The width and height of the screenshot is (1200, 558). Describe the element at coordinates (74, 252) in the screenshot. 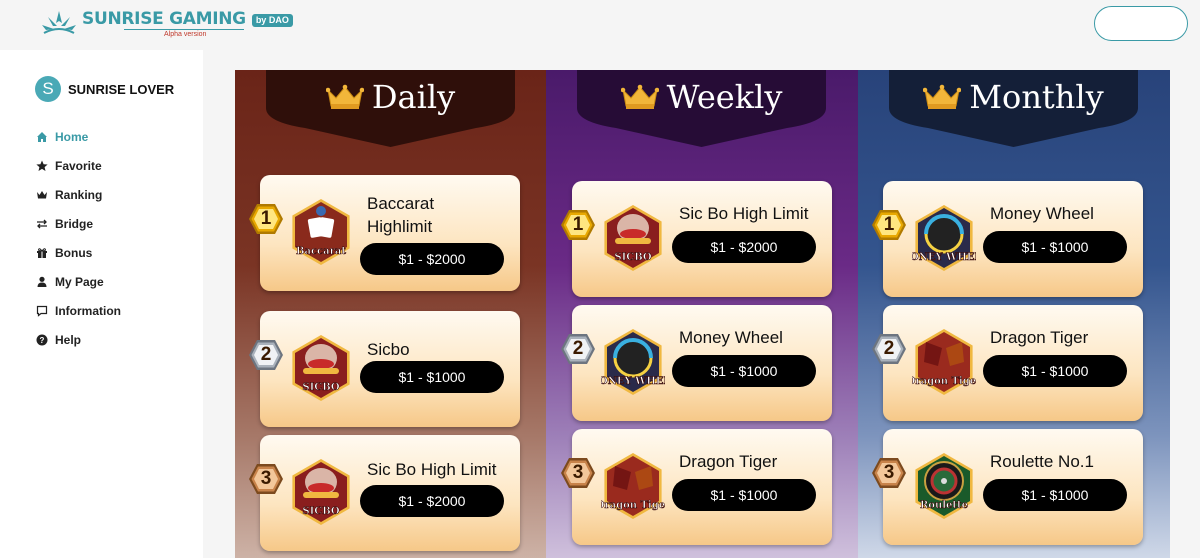

I see `sidebar-item-label: Bonus` at that location.